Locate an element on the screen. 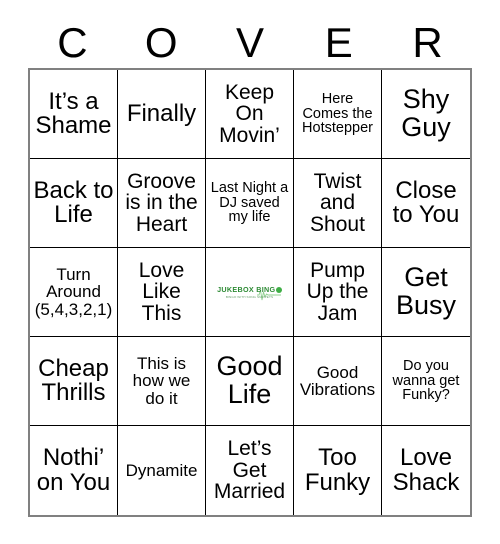  header-letter-e: E is located at coordinates (338, 42).